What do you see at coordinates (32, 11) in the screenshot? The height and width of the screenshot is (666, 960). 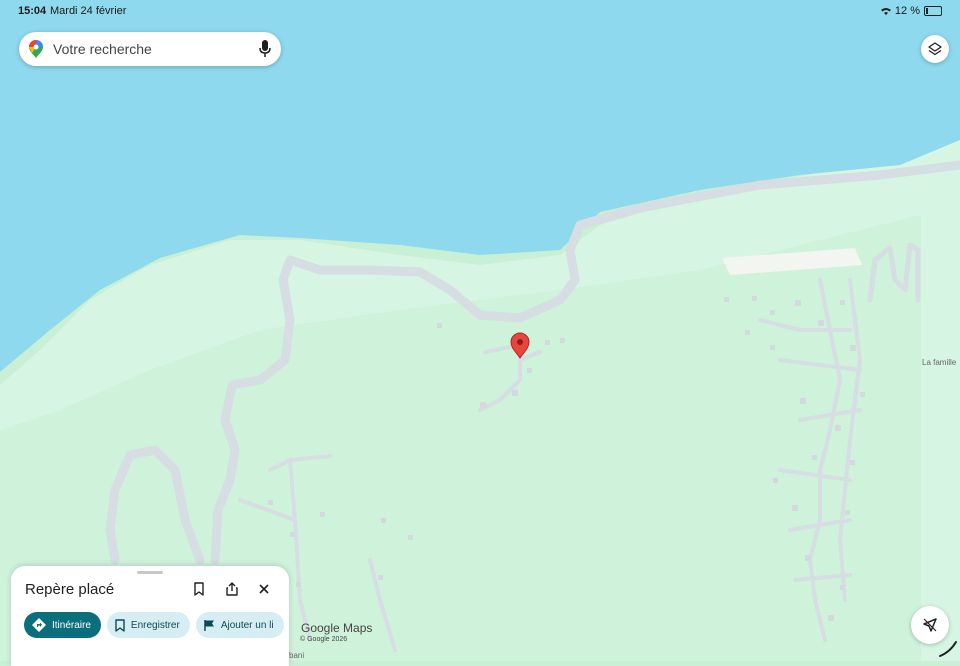 I see `status-time: 15:04` at bounding box center [32, 11].